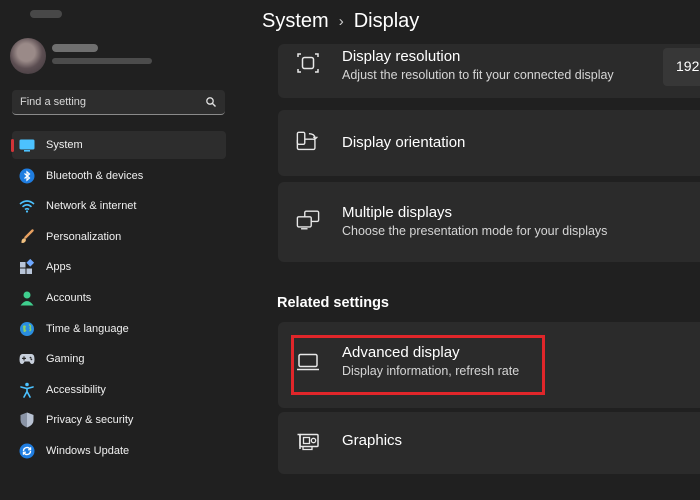 The image size is (700, 500). I want to click on update-icon, so click(27, 451).